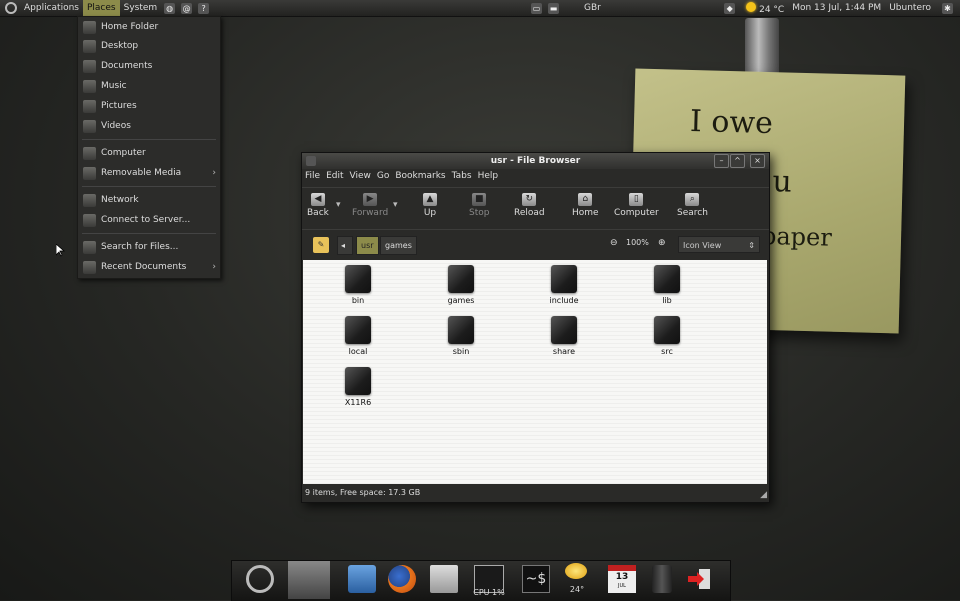  Describe the element at coordinates (662, 243) in the screenshot. I see `zoom-in-icon: ⊕` at that location.